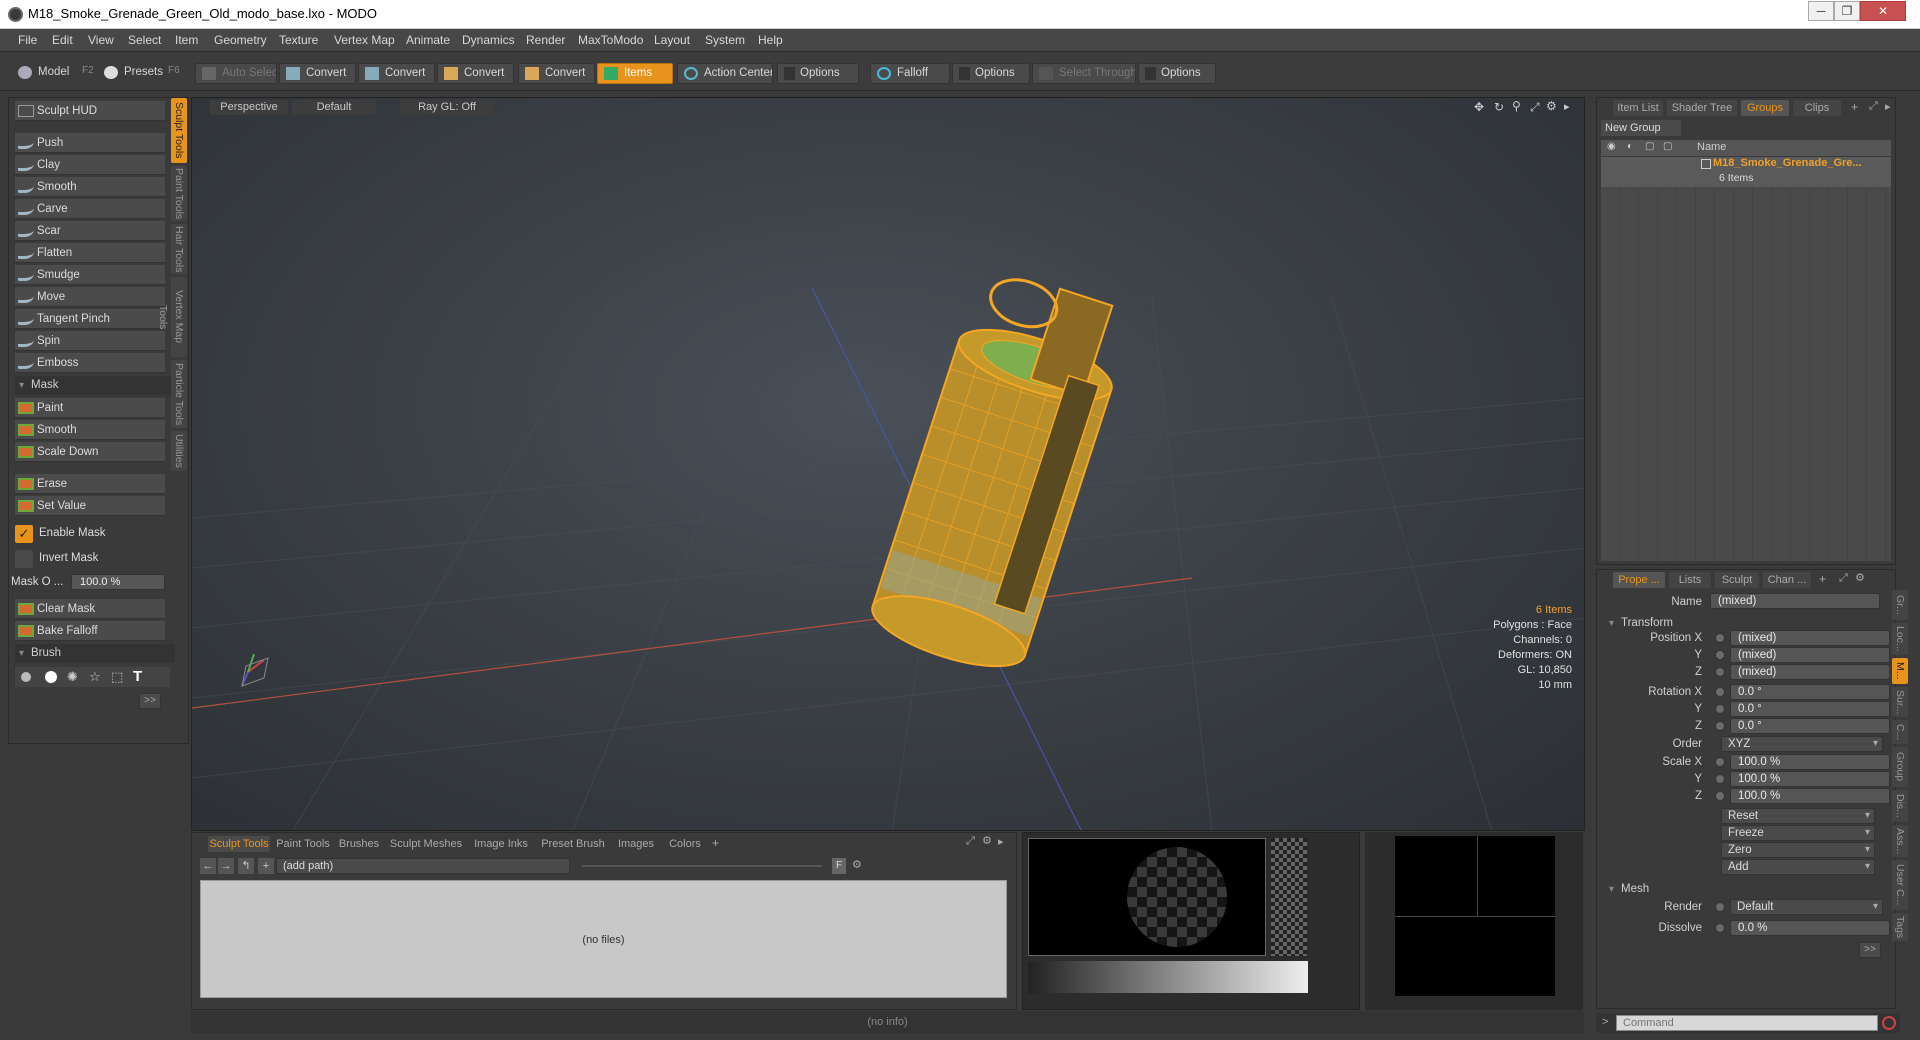  I want to click on lock-icon: ▢, so click(1649, 146).